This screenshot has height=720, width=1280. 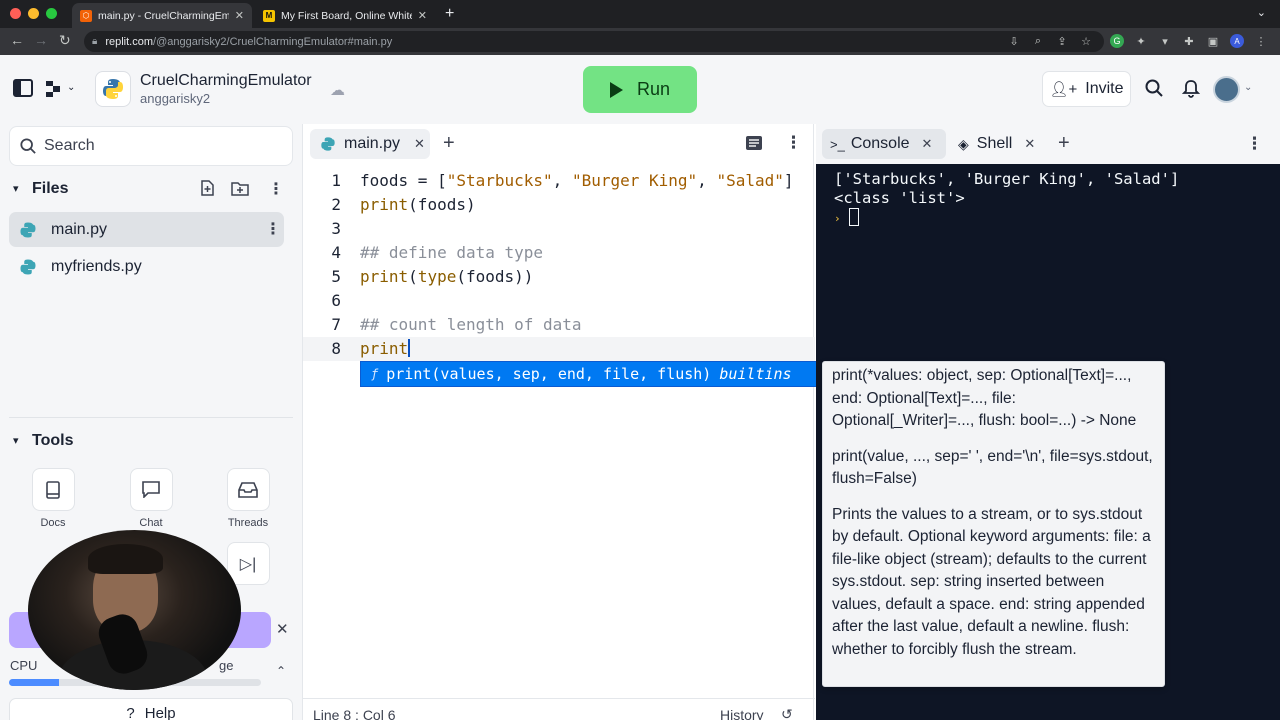 I want to click on editor-settings-icon, so click(x=754, y=145).